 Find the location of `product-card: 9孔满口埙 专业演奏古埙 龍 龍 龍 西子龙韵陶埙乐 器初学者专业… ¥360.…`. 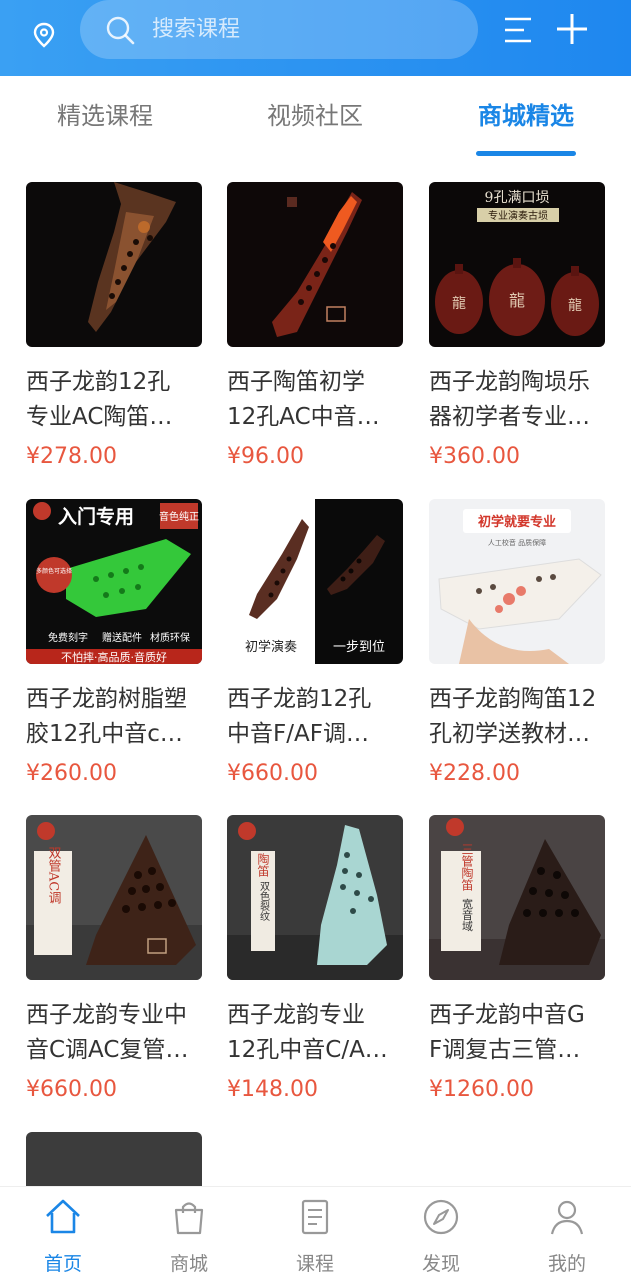

product-card: 9孔满口埙 专业演奏古埙 龍 龍 龍 西子龙韵陶埙乐 器初学者专业… ¥360.… is located at coordinates (517, 327).